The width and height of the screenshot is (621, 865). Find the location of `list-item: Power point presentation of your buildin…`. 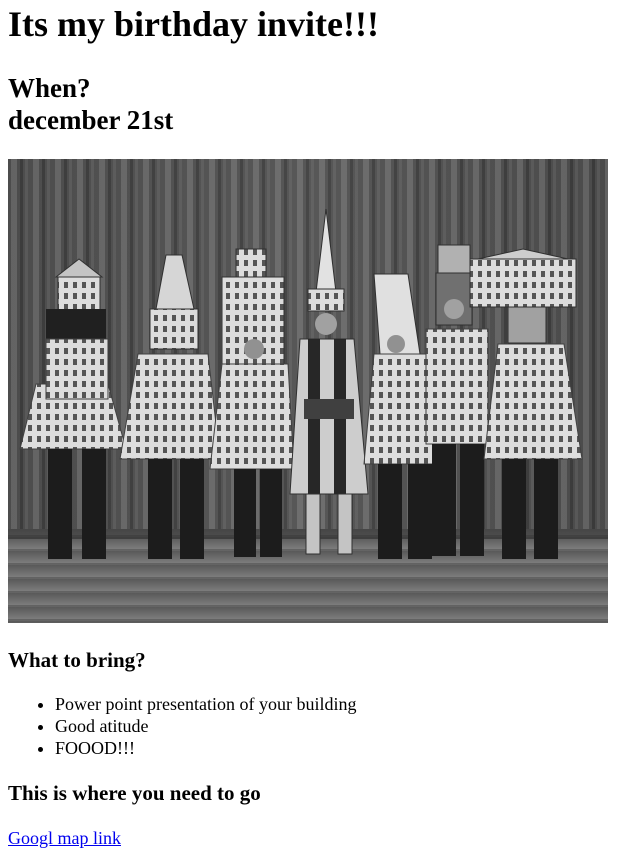

list-item: Power point presentation of your buildin… is located at coordinates (334, 704).